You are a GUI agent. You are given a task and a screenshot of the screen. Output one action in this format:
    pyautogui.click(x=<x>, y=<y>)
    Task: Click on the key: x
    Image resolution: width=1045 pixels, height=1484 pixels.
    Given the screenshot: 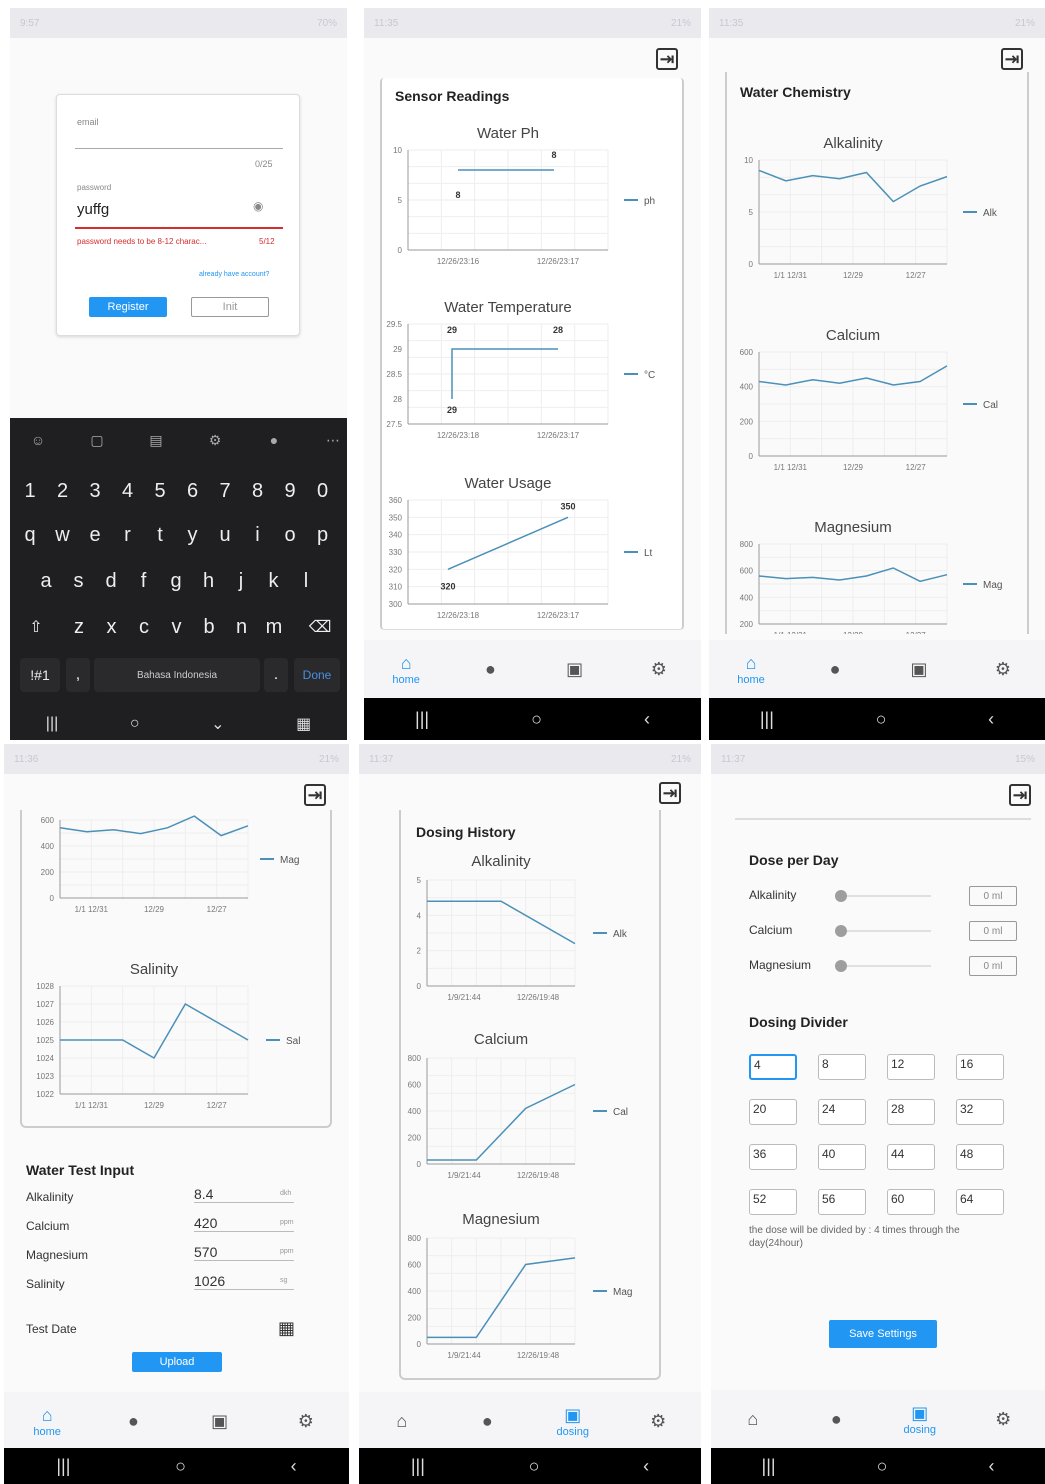 What is the action you would take?
    pyautogui.click(x=112, y=627)
    